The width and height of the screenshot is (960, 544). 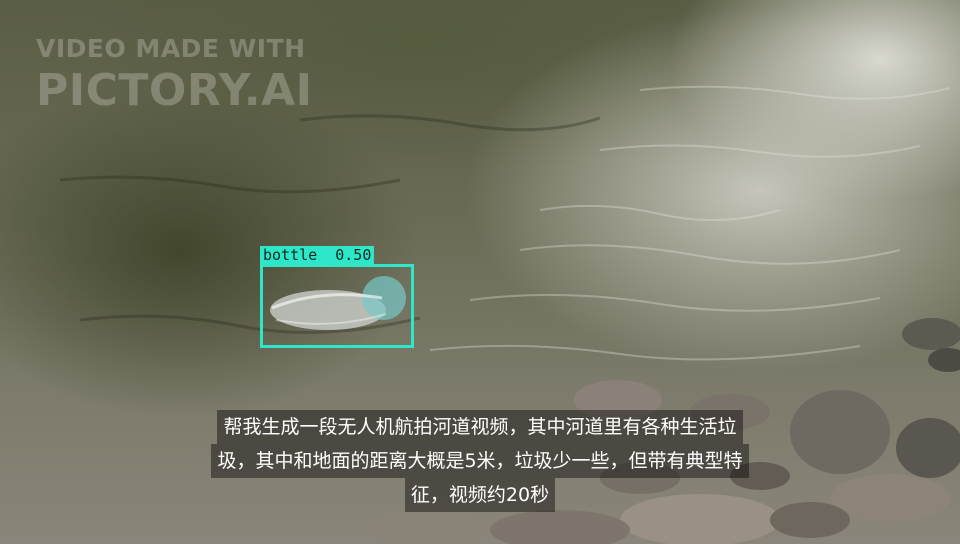 I want to click on caption-line-1: 帮我生成一段无人机航拍河道视频，其中河道里有各种生活垃, so click(x=480, y=427).